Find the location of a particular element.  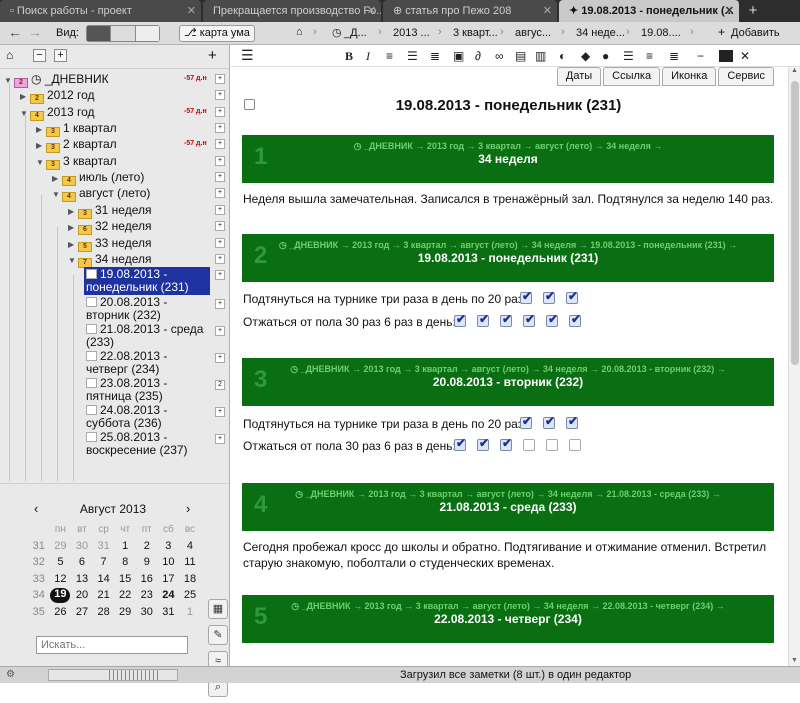

next-month-icon: › is located at coordinates (188, 508).